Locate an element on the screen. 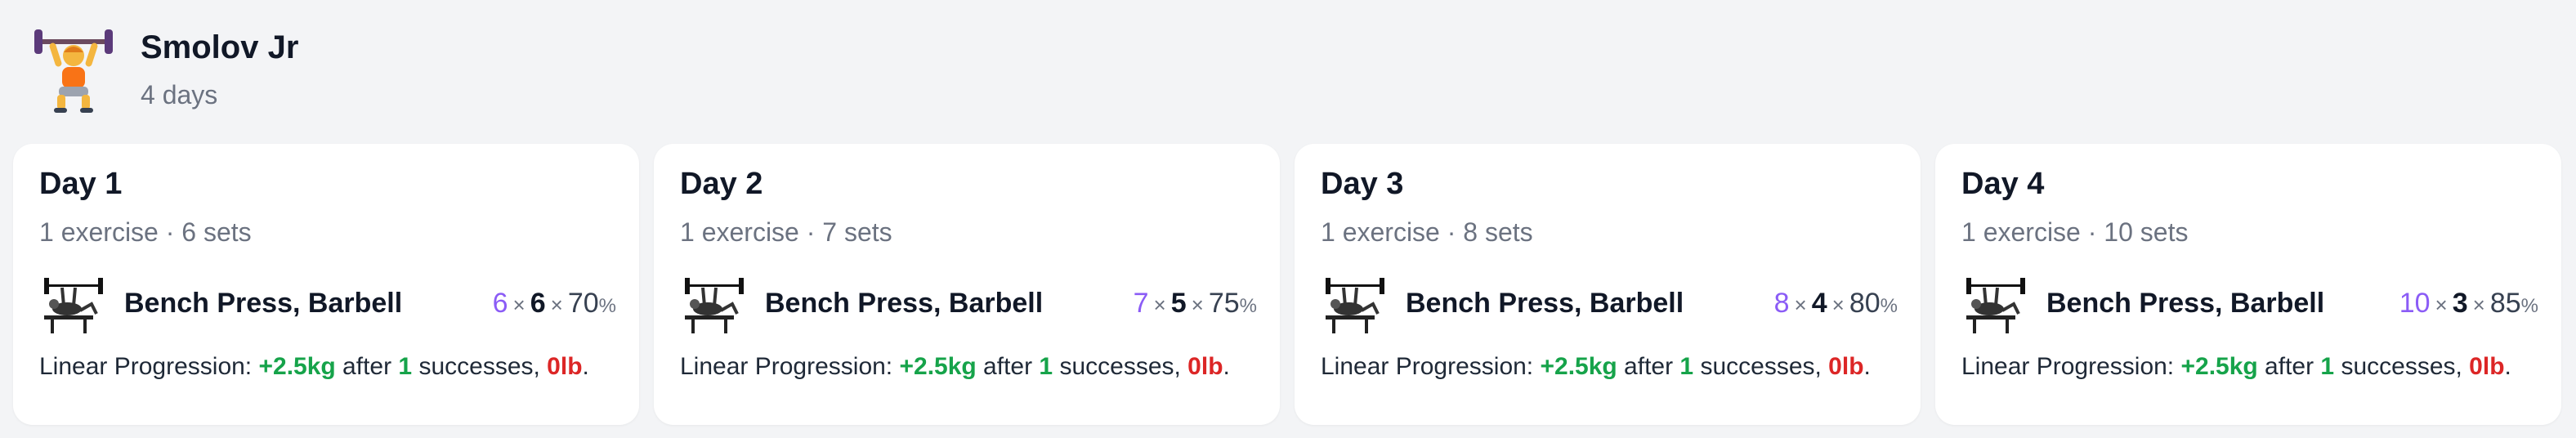  percent-value: 85 is located at coordinates (2505, 303).